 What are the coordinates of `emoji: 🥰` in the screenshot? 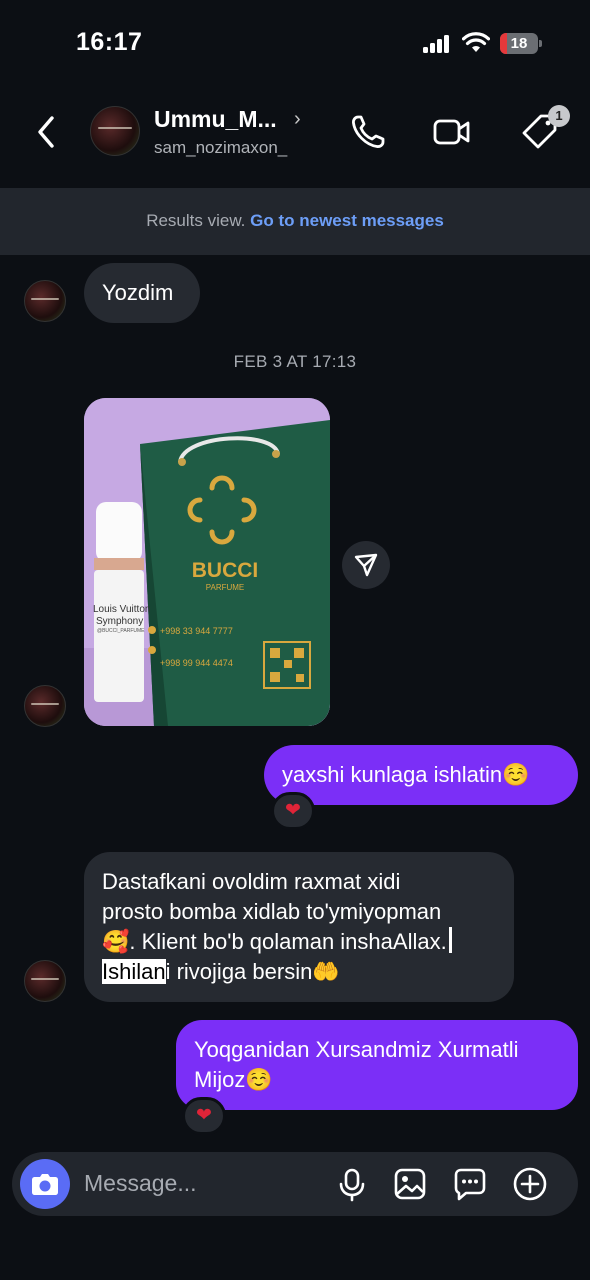 It's located at (116, 941).